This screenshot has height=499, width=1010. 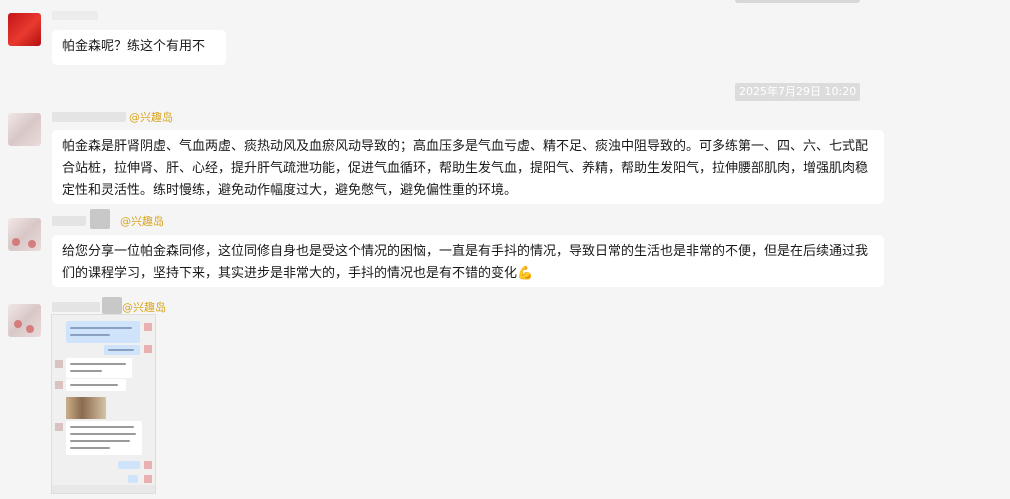 I want to click on scroll-indicator, so click(x=797, y=1).